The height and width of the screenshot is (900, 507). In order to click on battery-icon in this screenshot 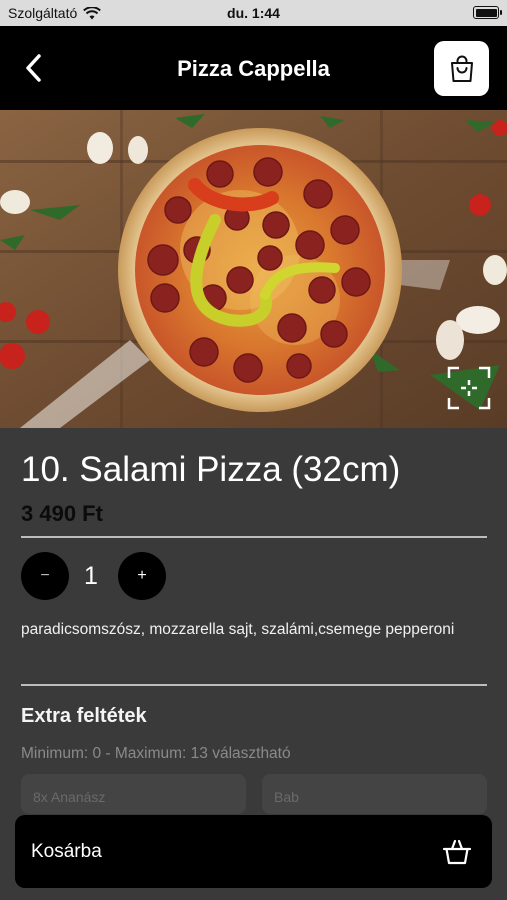, I will do `click(487, 12)`.